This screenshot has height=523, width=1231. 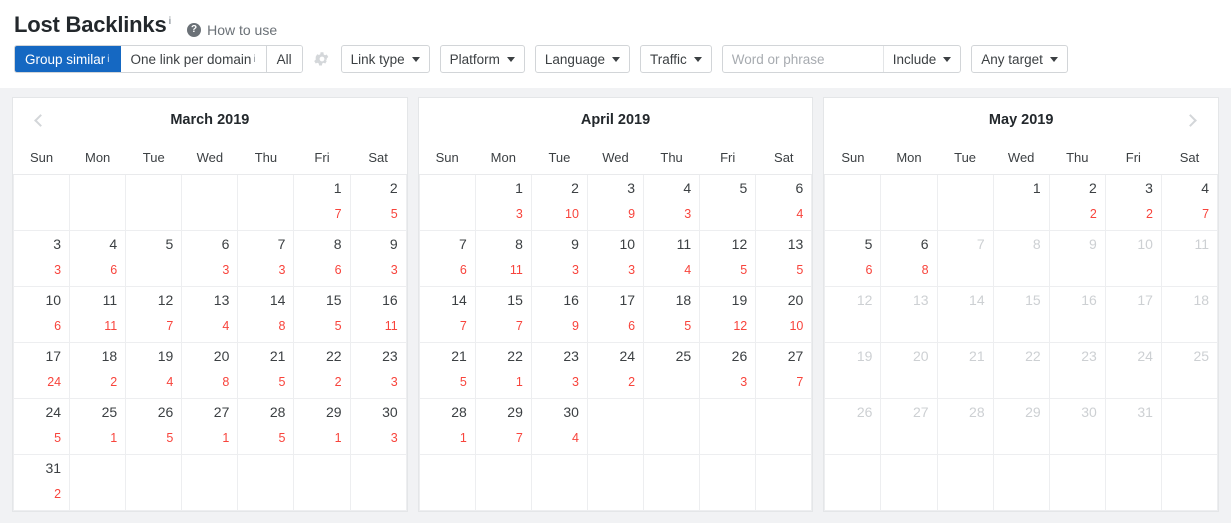 I want to click on day-number: 17, so click(x=627, y=299).